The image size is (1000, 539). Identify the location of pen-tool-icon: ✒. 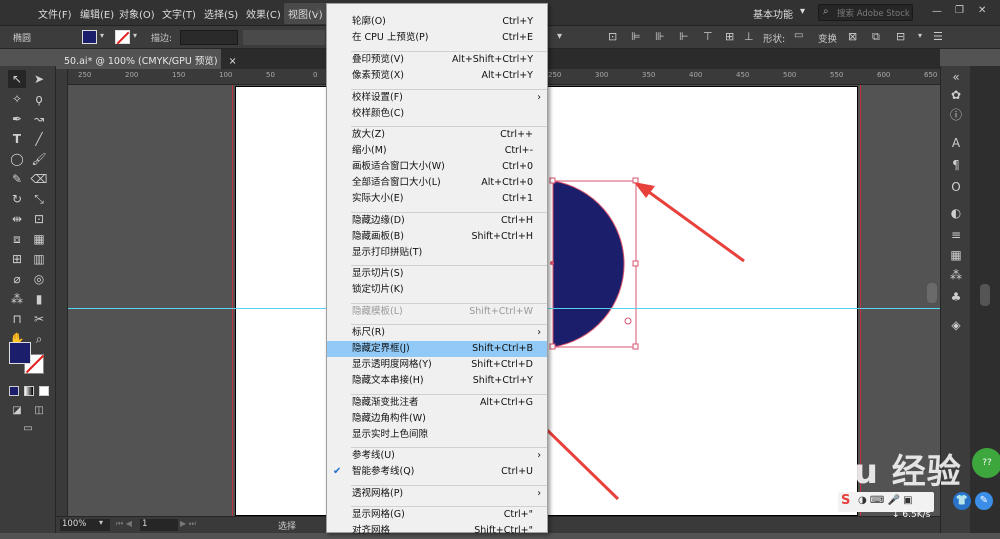
(17, 119).